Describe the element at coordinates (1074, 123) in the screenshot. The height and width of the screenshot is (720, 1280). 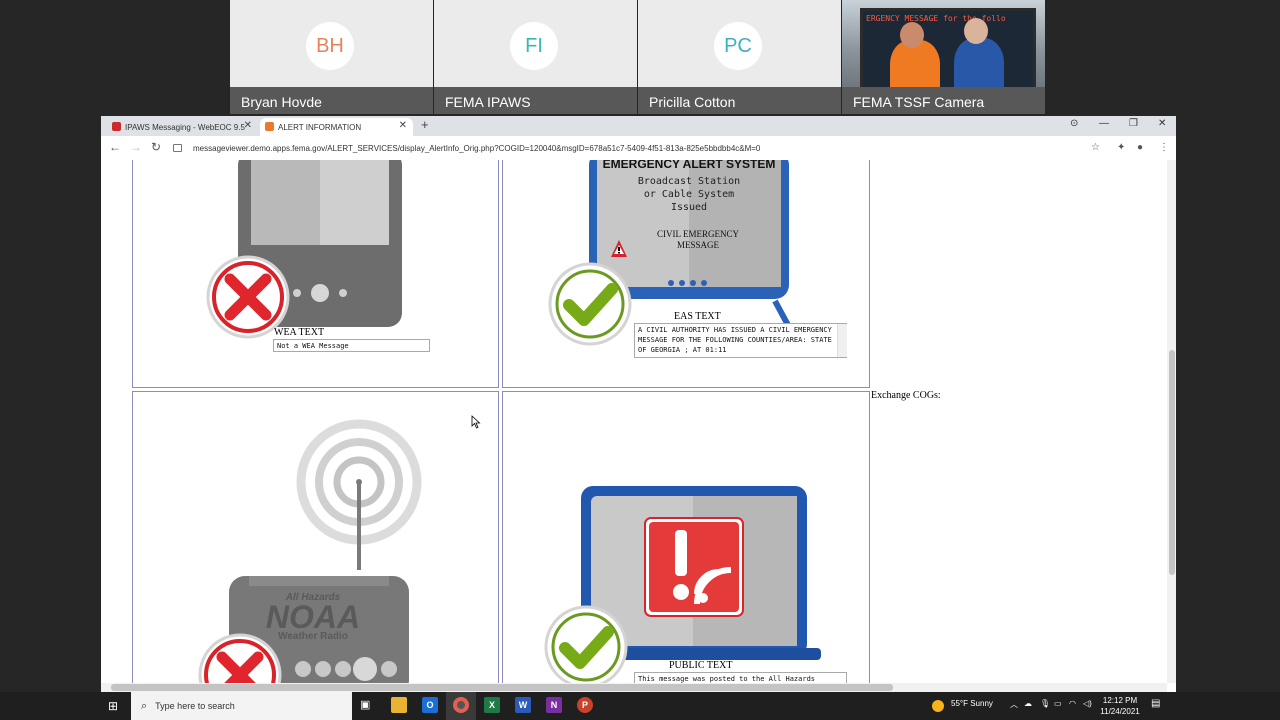
I see `tab-search-icon: ⊙` at that location.